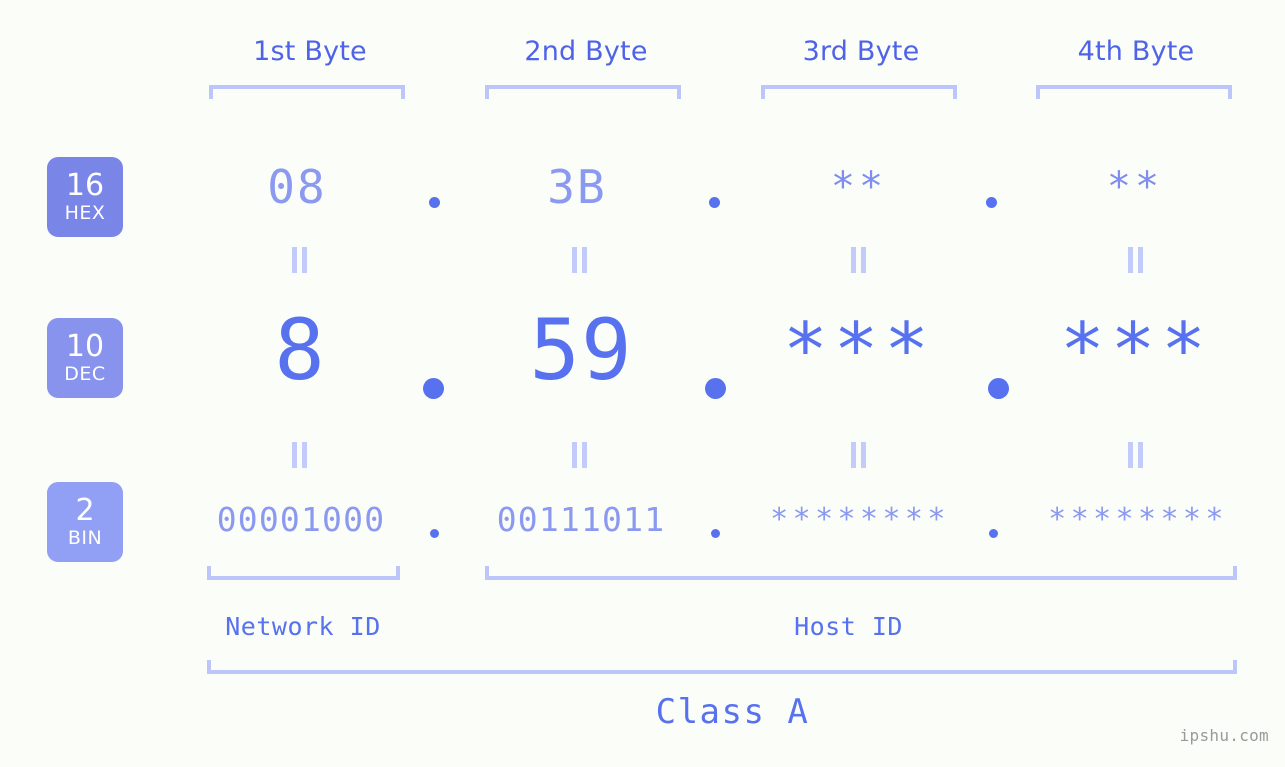  What do you see at coordinates (310, 51) in the screenshot?
I see `byte-header-1: 1st Byte` at bounding box center [310, 51].